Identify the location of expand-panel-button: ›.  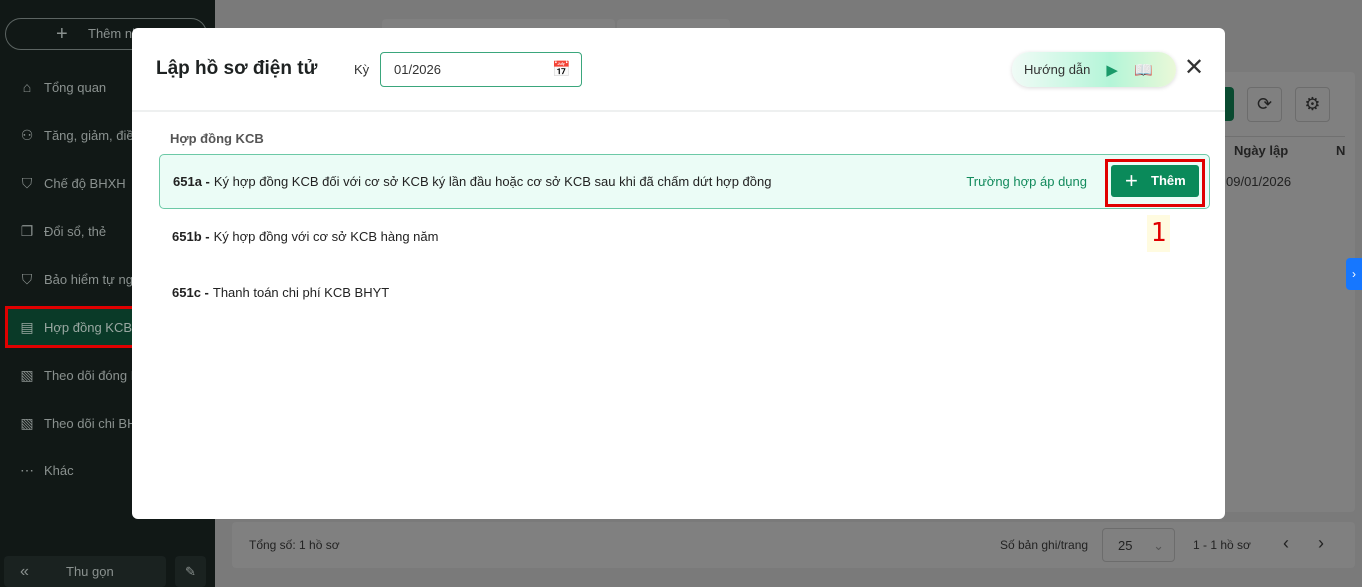
(1354, 274).